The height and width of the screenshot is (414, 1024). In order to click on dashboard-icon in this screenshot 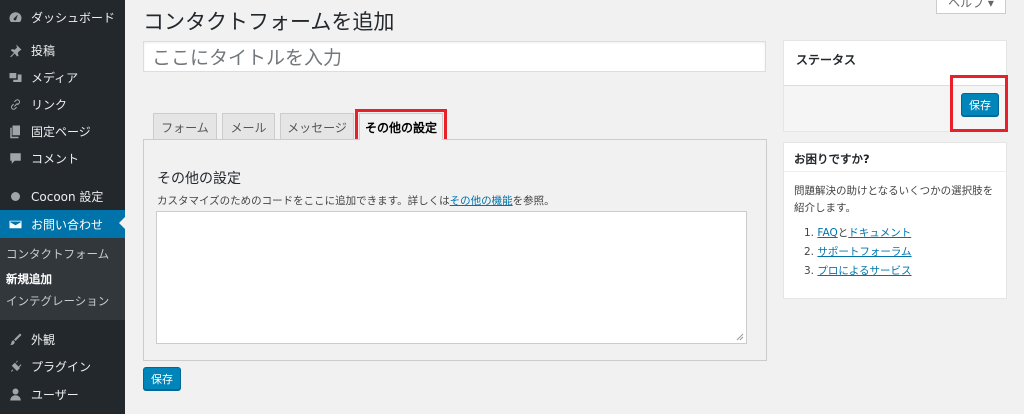, I will do `click(15, 17)`.